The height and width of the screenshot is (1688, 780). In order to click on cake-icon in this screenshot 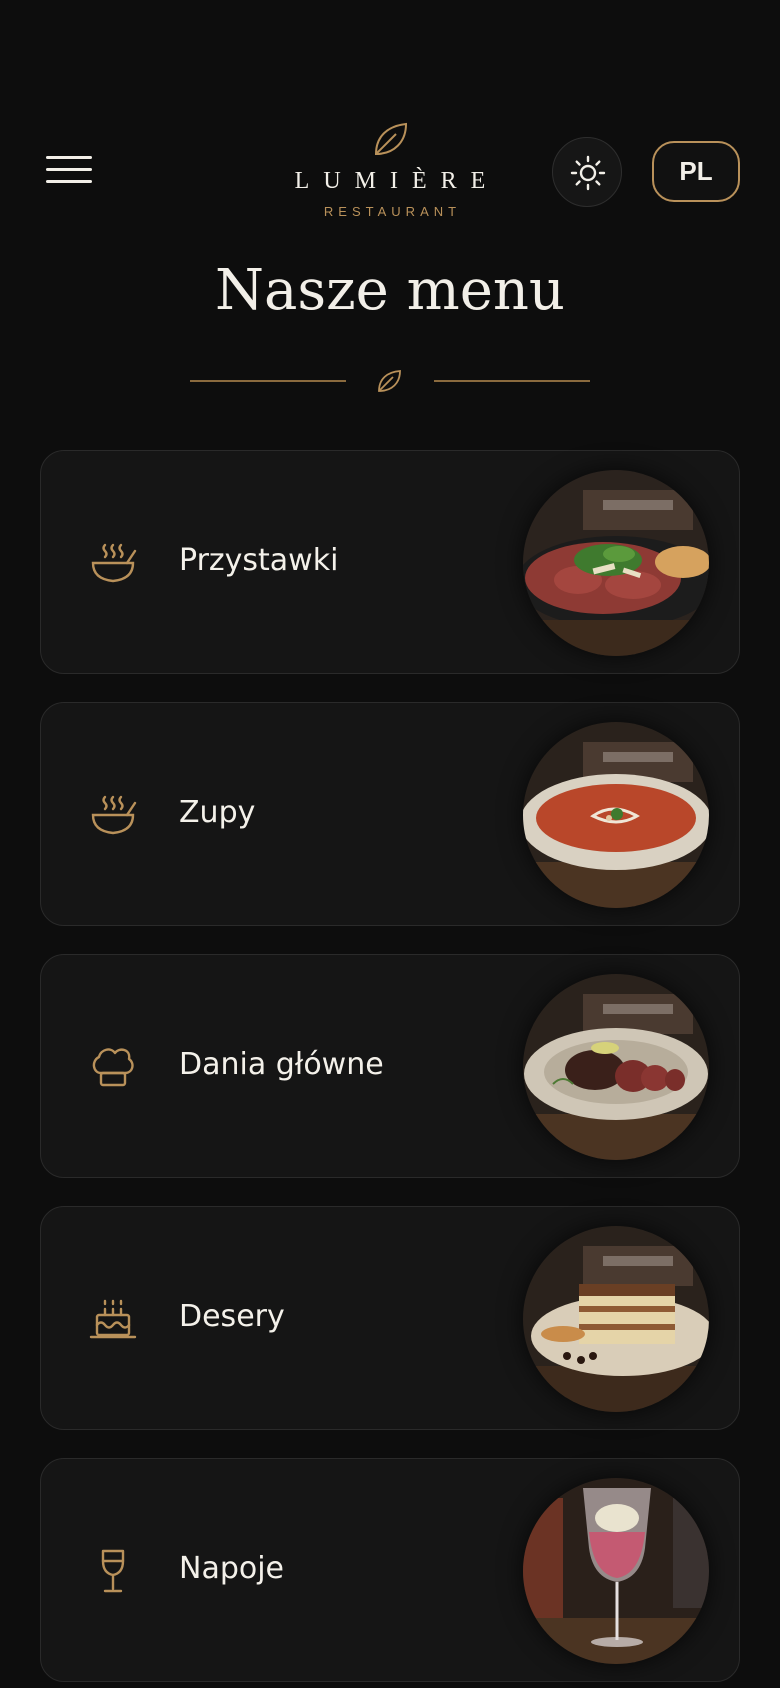, I will do `click(113, 1319)`.